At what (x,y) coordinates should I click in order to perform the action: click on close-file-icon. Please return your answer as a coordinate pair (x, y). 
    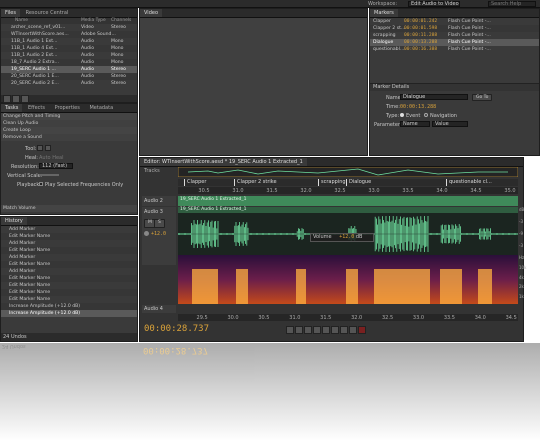
    Looking at the image, I should click on (25, 99).